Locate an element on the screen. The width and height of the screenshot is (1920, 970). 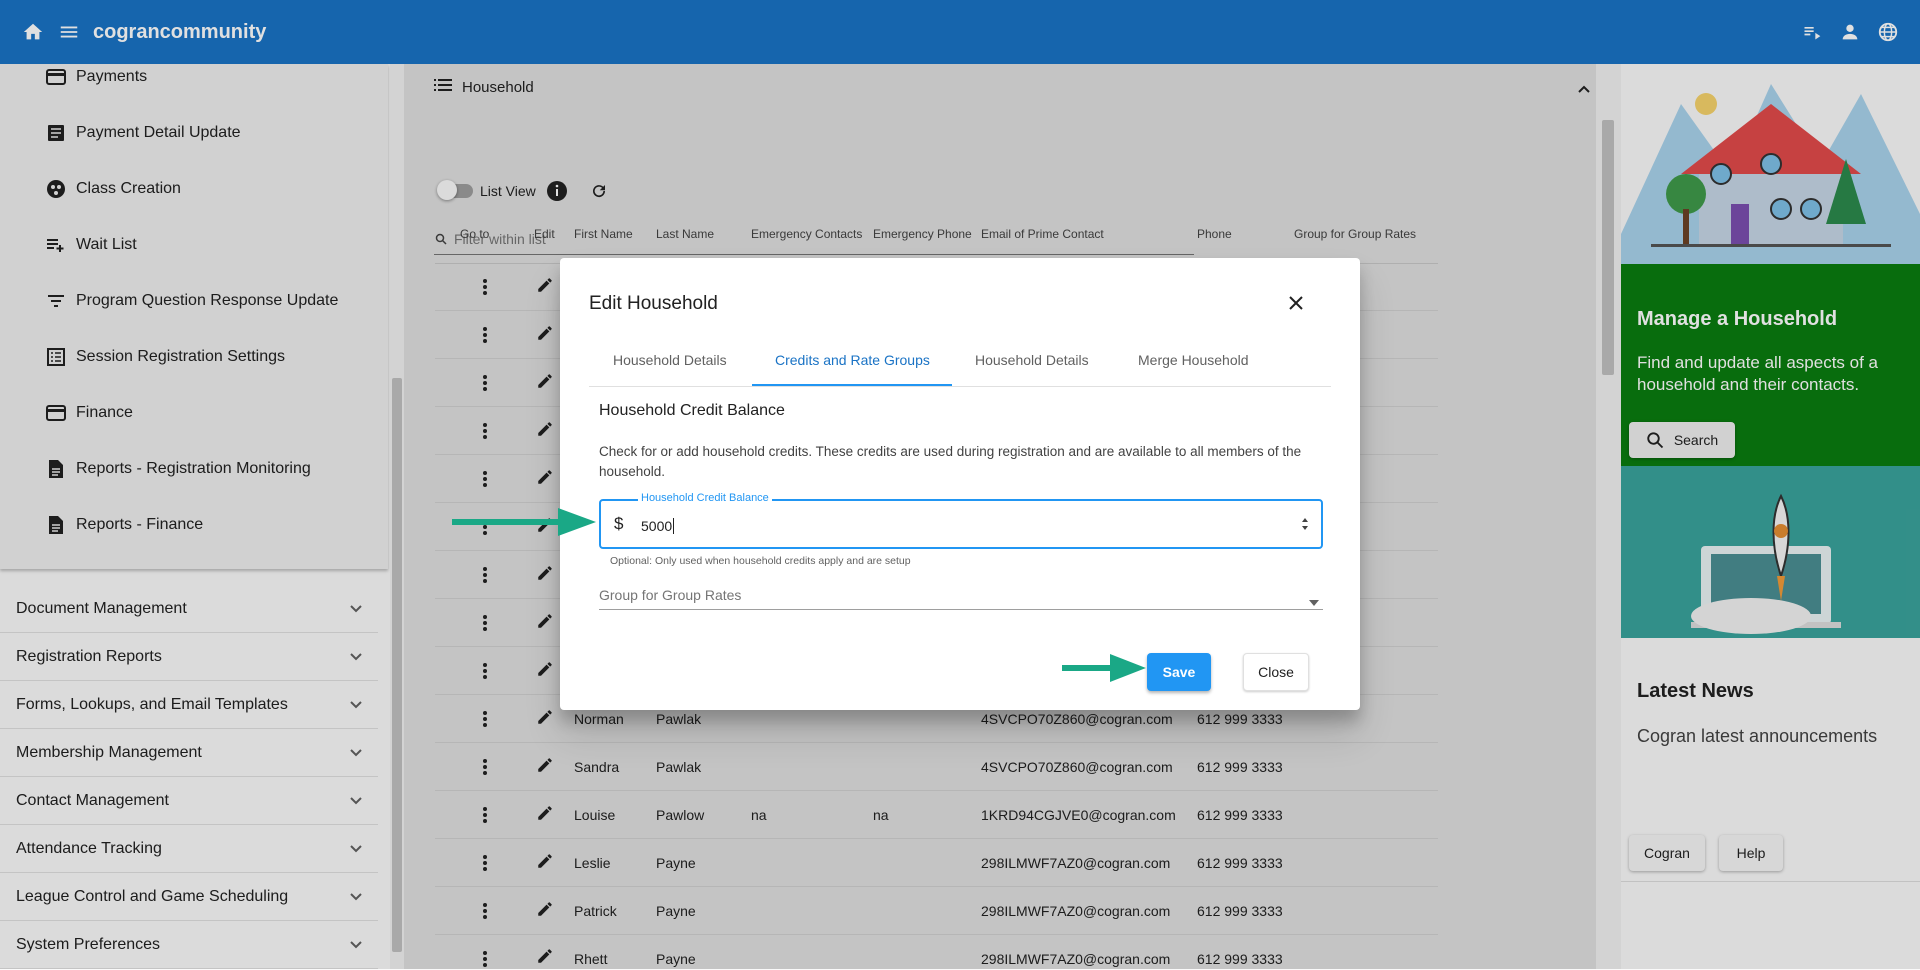
group-rates-select: Group for Group Rates is located at coordinates (961, 597).